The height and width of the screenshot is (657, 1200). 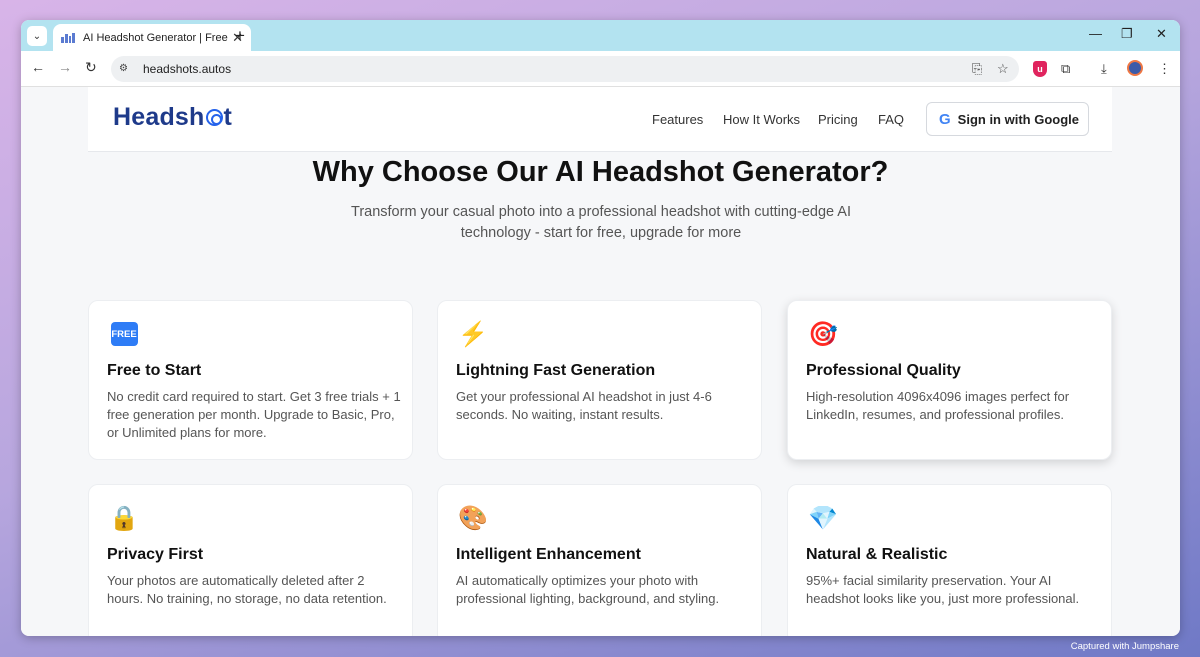 I want to click on nav-pricing: Pricing, so click(x=838, y=119).